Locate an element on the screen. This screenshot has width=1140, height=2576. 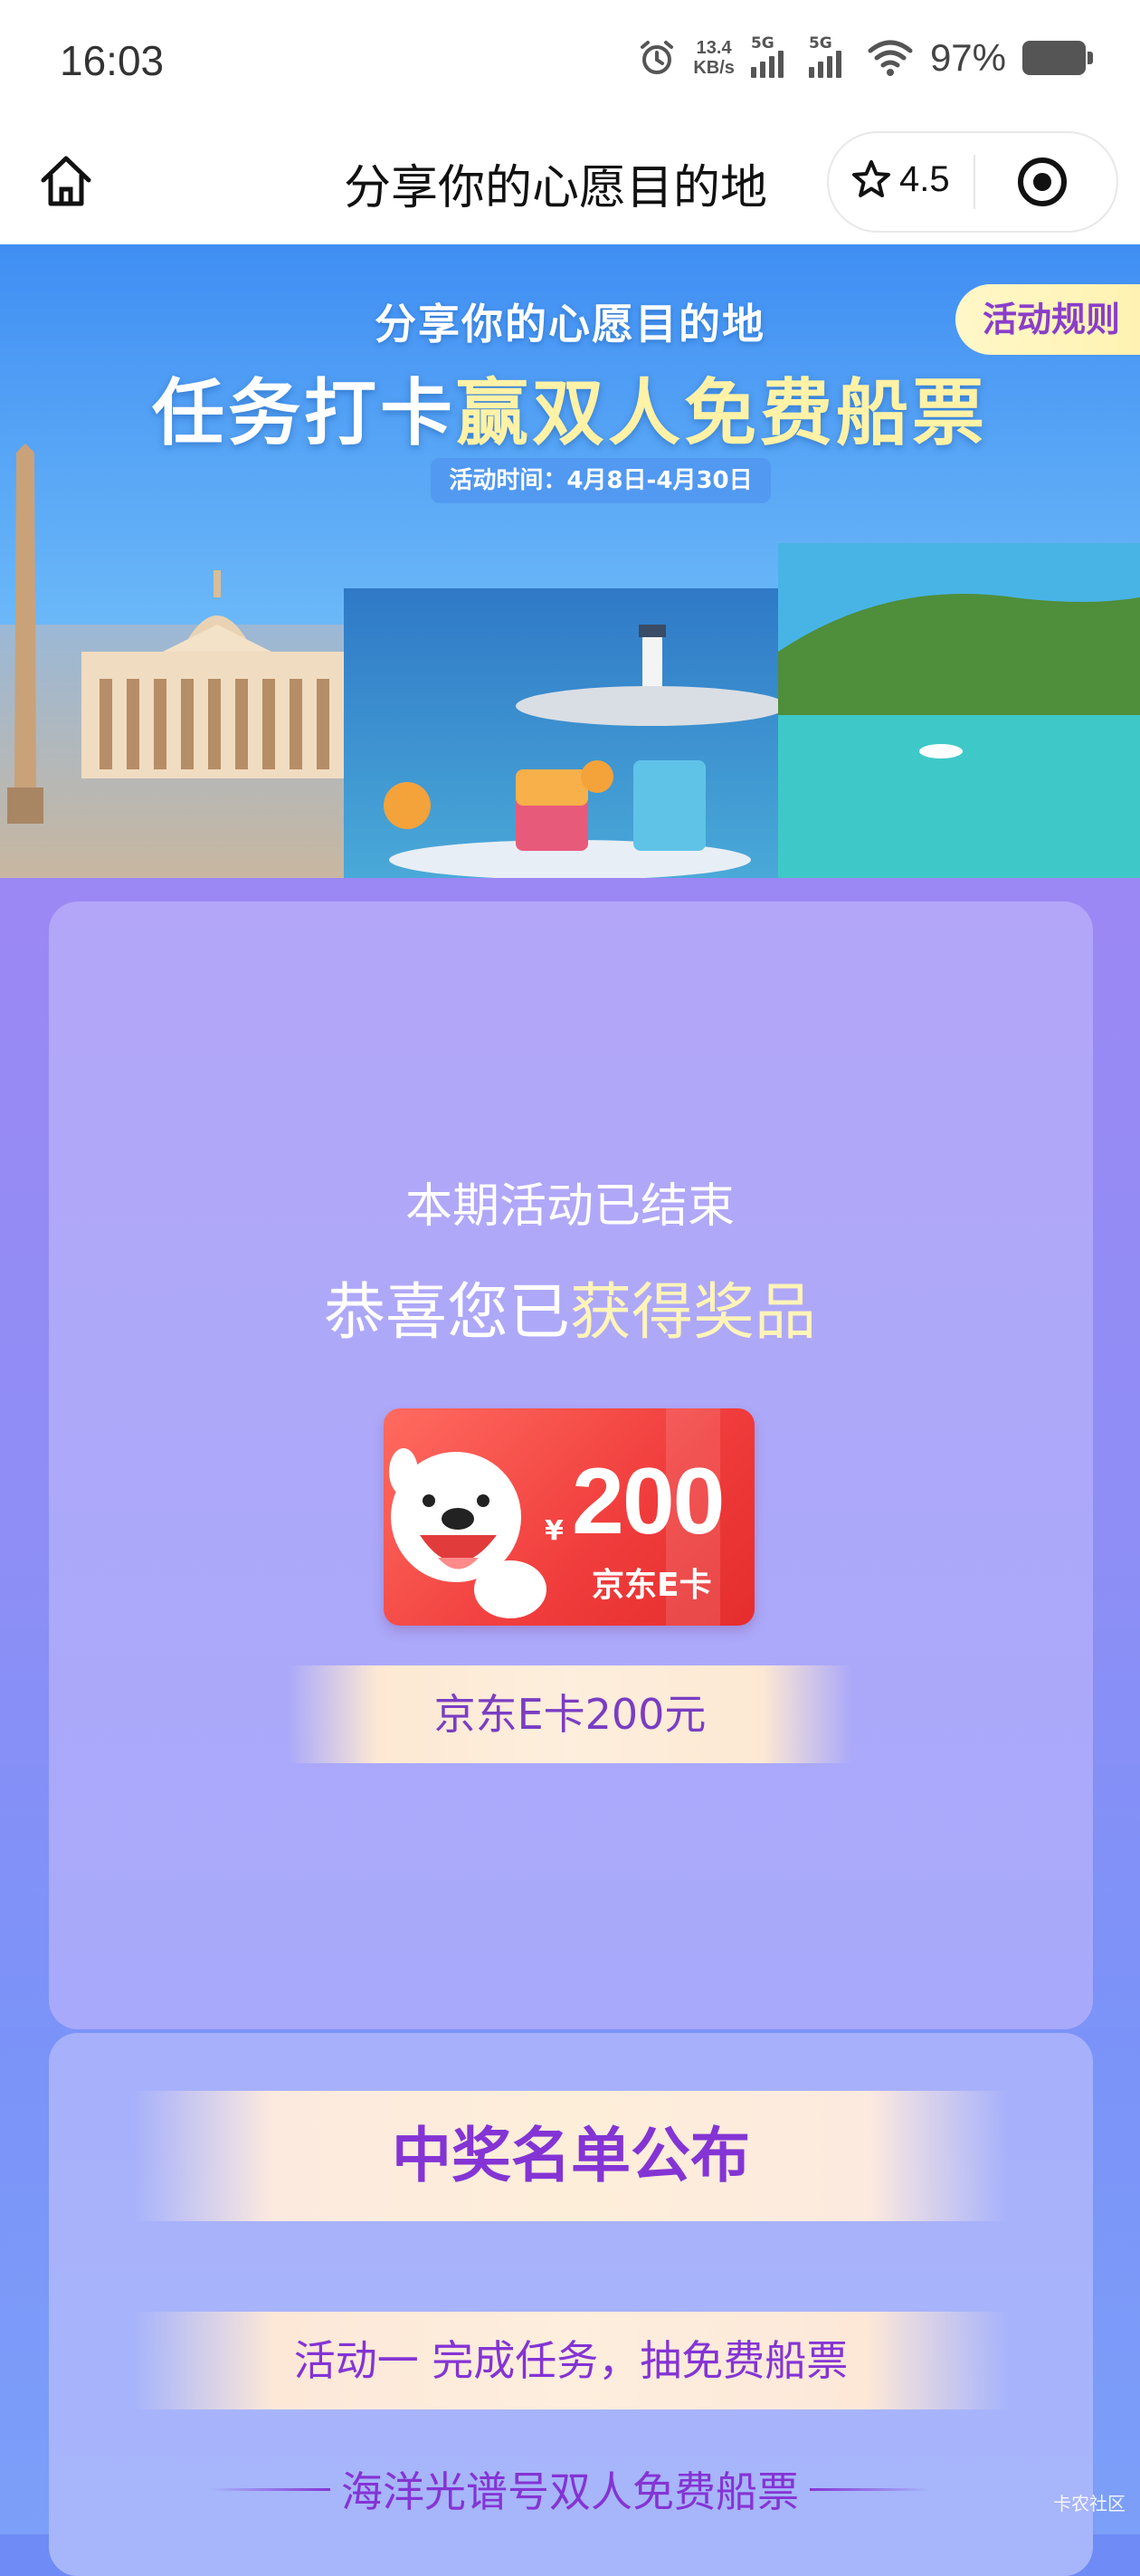
star-icon is located at coordinates (871, 179).